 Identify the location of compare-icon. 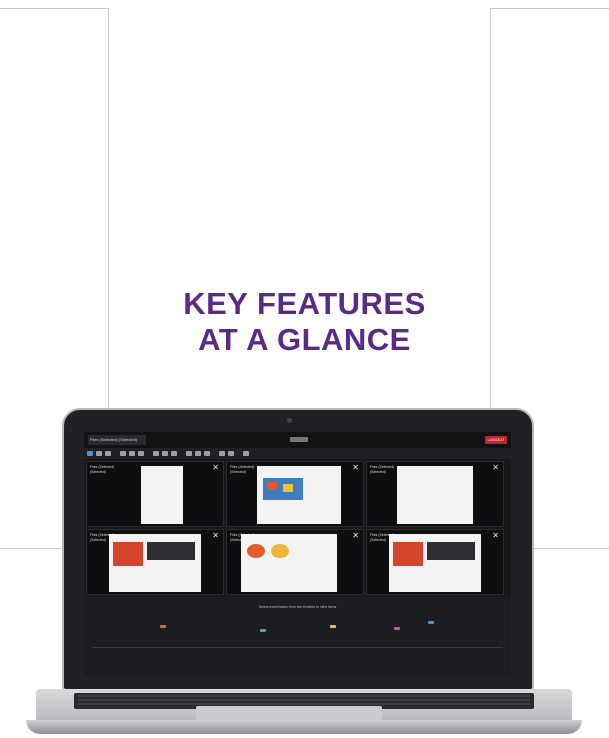
(156, 453).